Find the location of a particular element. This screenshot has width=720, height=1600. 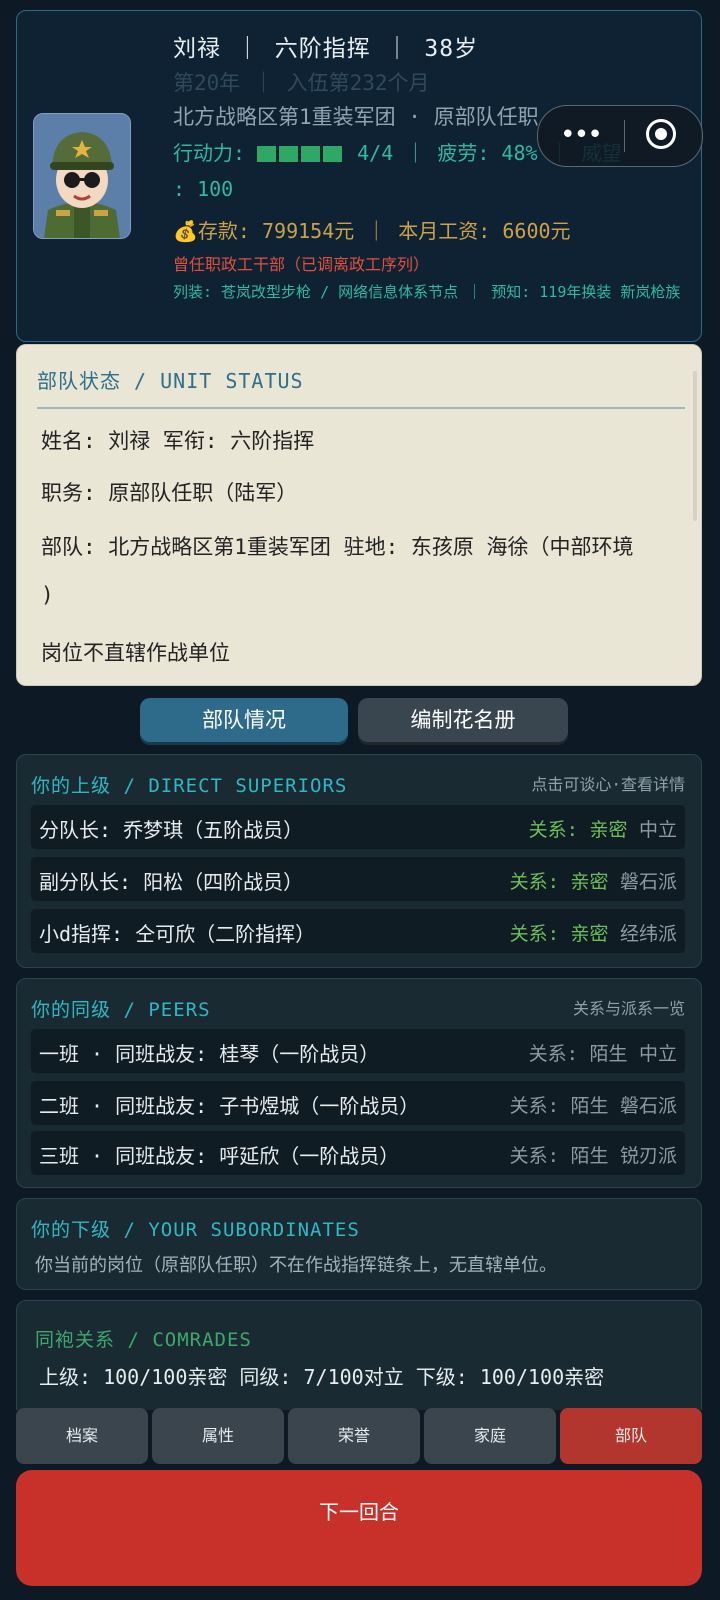

prestige-value: : 100 is located at coordinates (203, 189).